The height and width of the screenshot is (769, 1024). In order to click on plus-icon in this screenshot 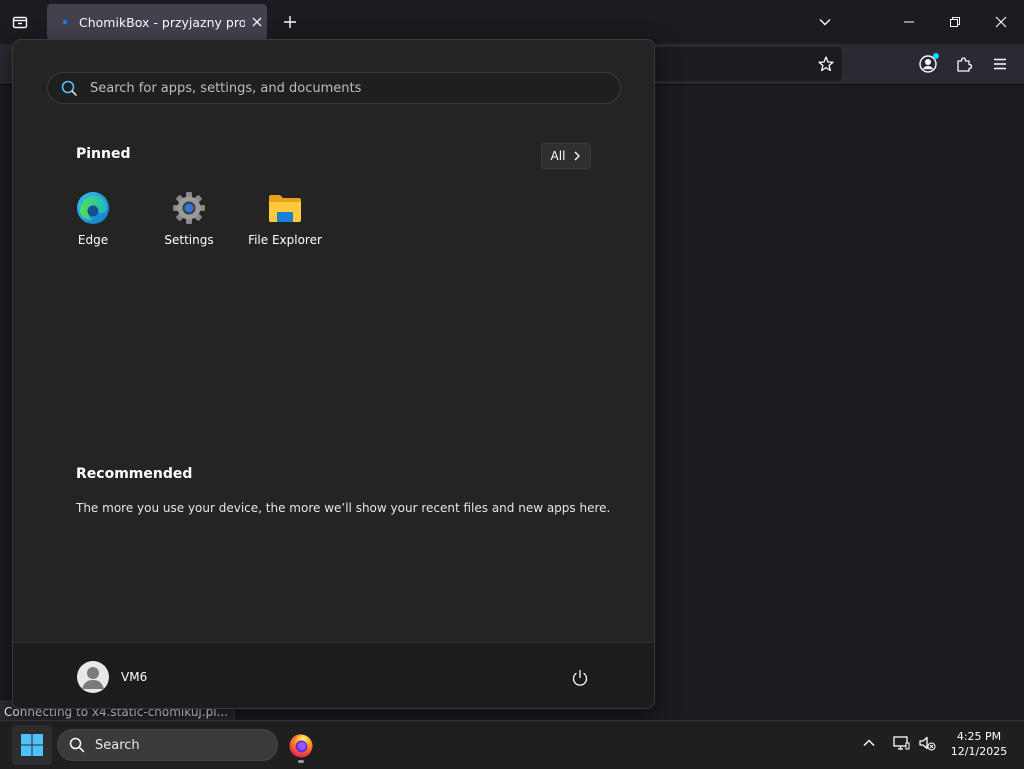, I will do `click(290, 22)`.